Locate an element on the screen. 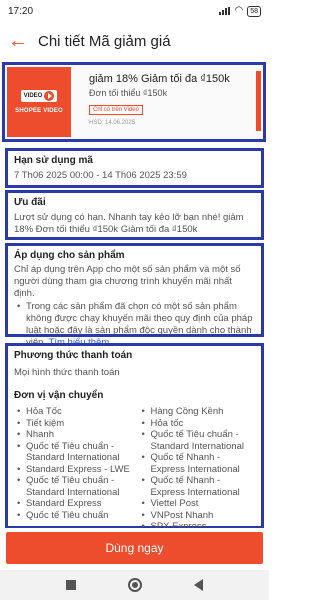  use-now-button: Dùng ngay is located at coordinates (134, 548).